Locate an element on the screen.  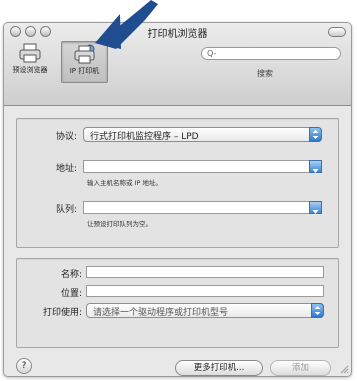
address-label: 地址: is located at coordinates (66, 169).